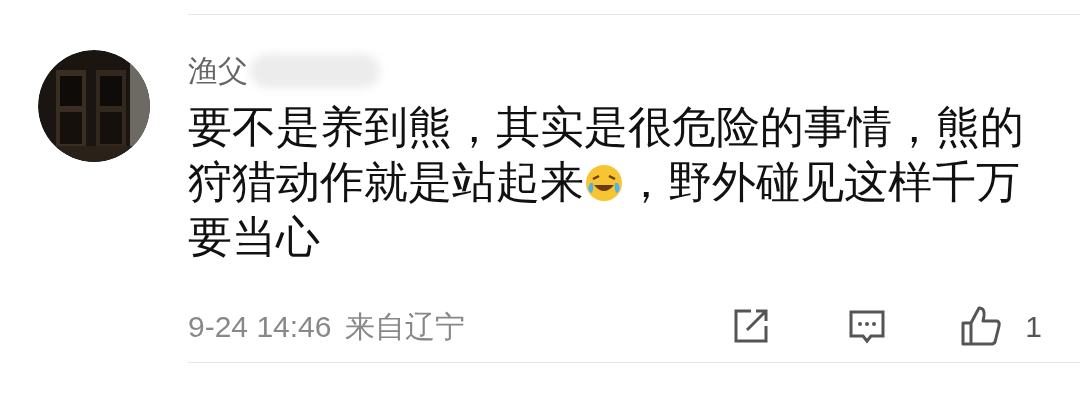  Describe the element at coordinates (218, 71) in the screenshot. I see `username: 渔父` at that location.